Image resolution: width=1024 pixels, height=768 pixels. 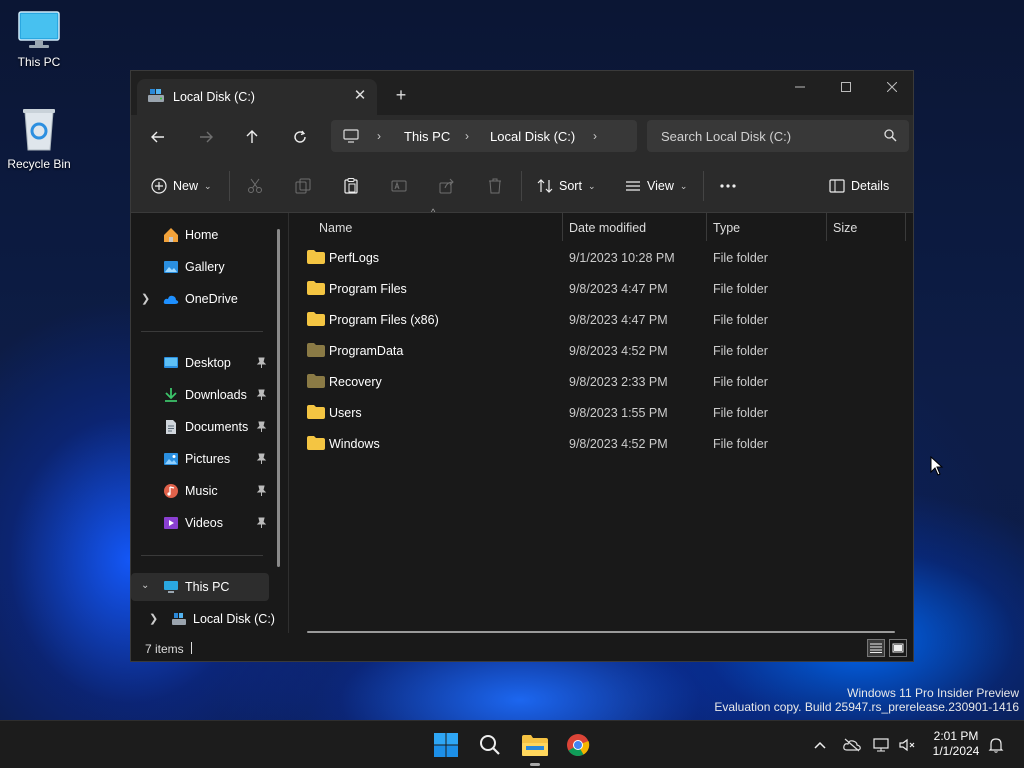 What do you see at coordinates (631, 227) in the screenshot?
I see `column-header-date: Date modified` at bounding box center [631, 227].